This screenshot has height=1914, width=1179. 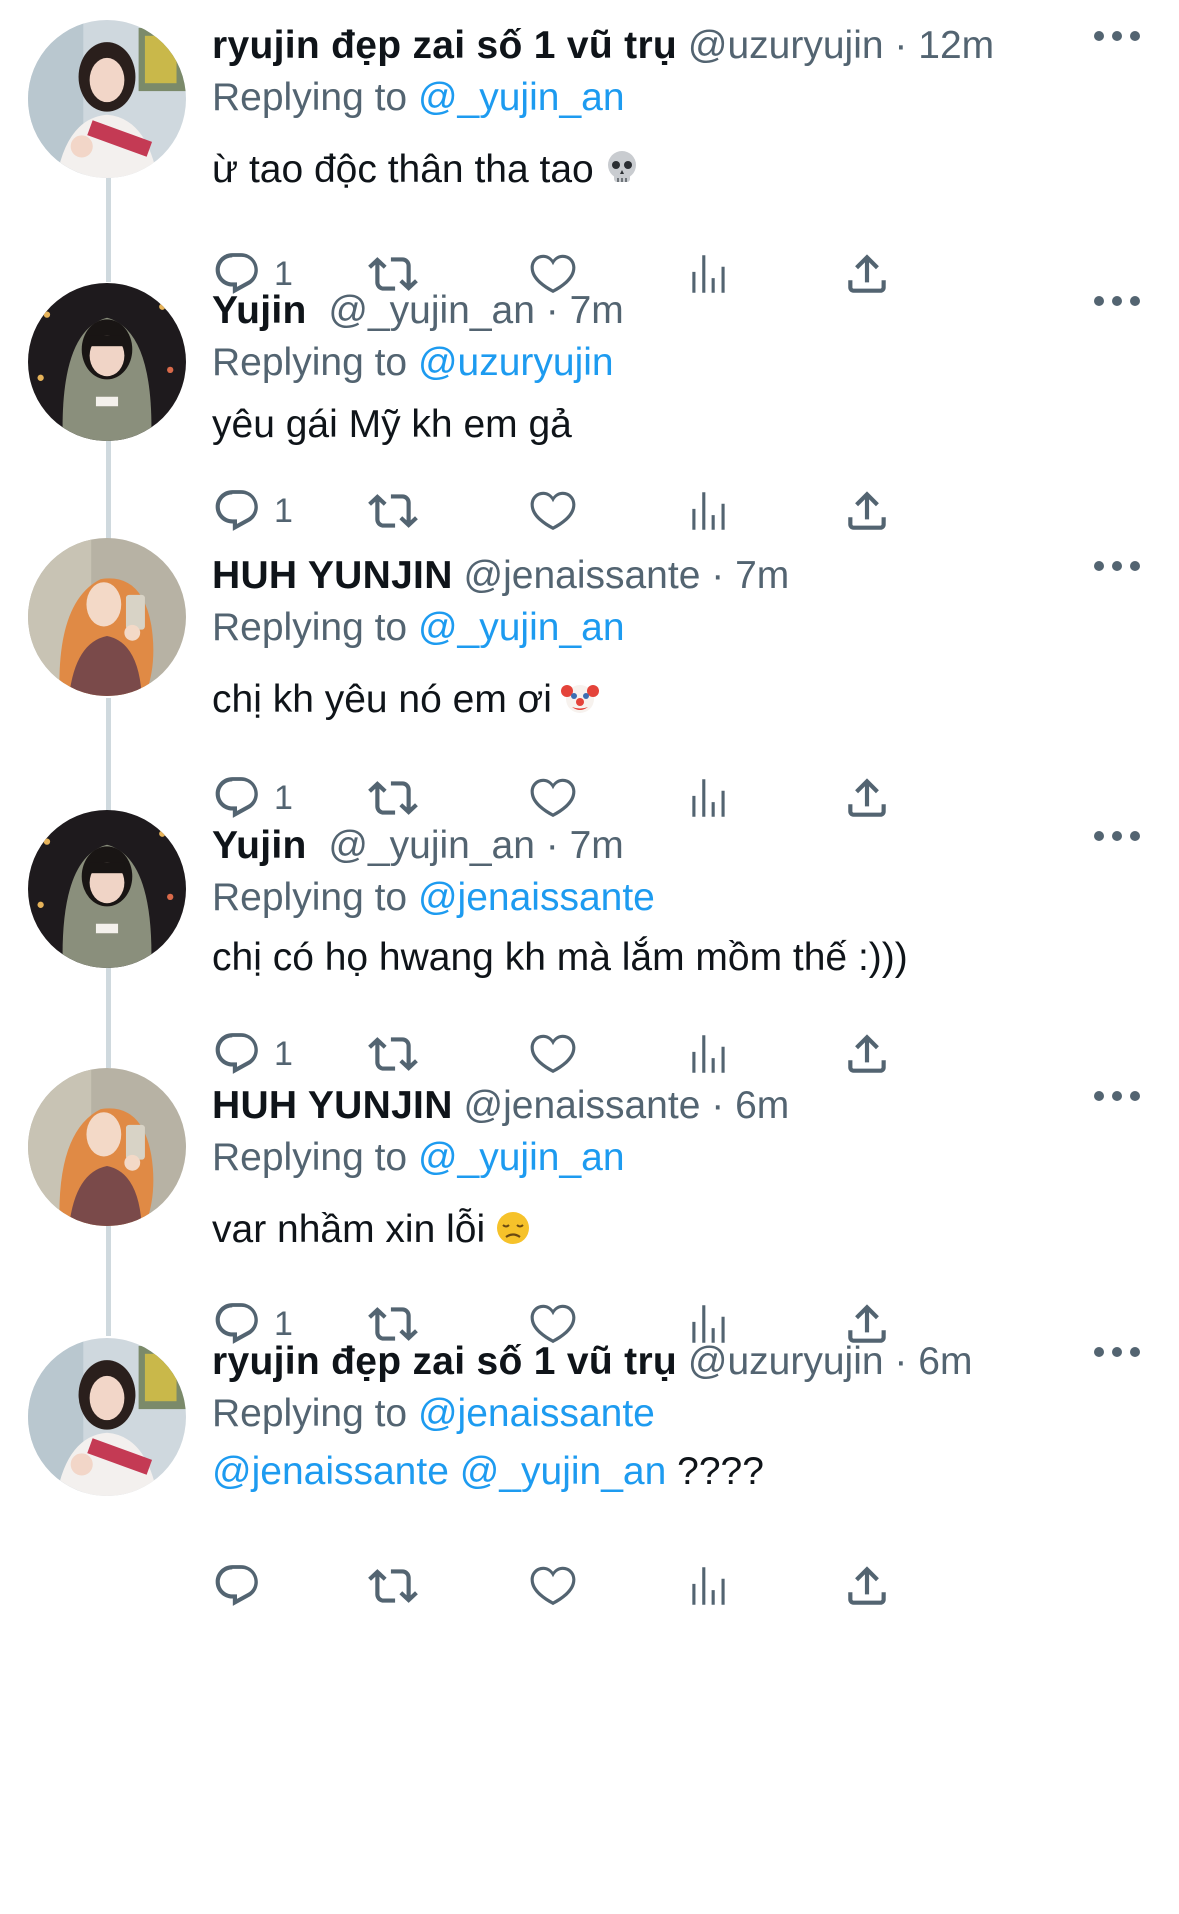 I want to click on views-button, so click(x=709, y=1586).